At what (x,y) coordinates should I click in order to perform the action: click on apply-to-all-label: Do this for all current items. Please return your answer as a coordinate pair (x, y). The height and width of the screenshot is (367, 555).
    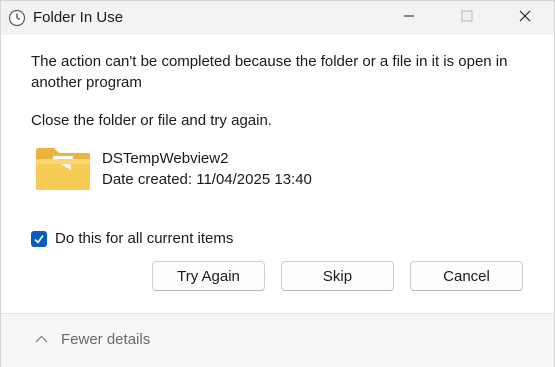
    Looking at the image, I should click on (144, 238).